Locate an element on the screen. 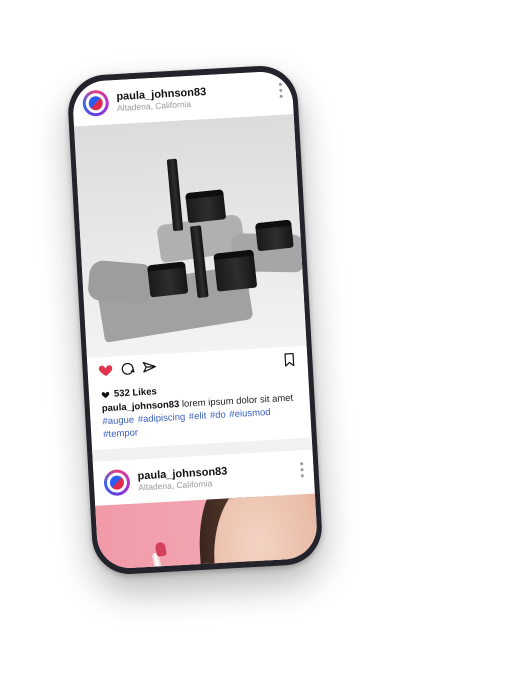 This screenshot has height=680, width=525. lip-gloss-tip is located at coordinates (161, 549).